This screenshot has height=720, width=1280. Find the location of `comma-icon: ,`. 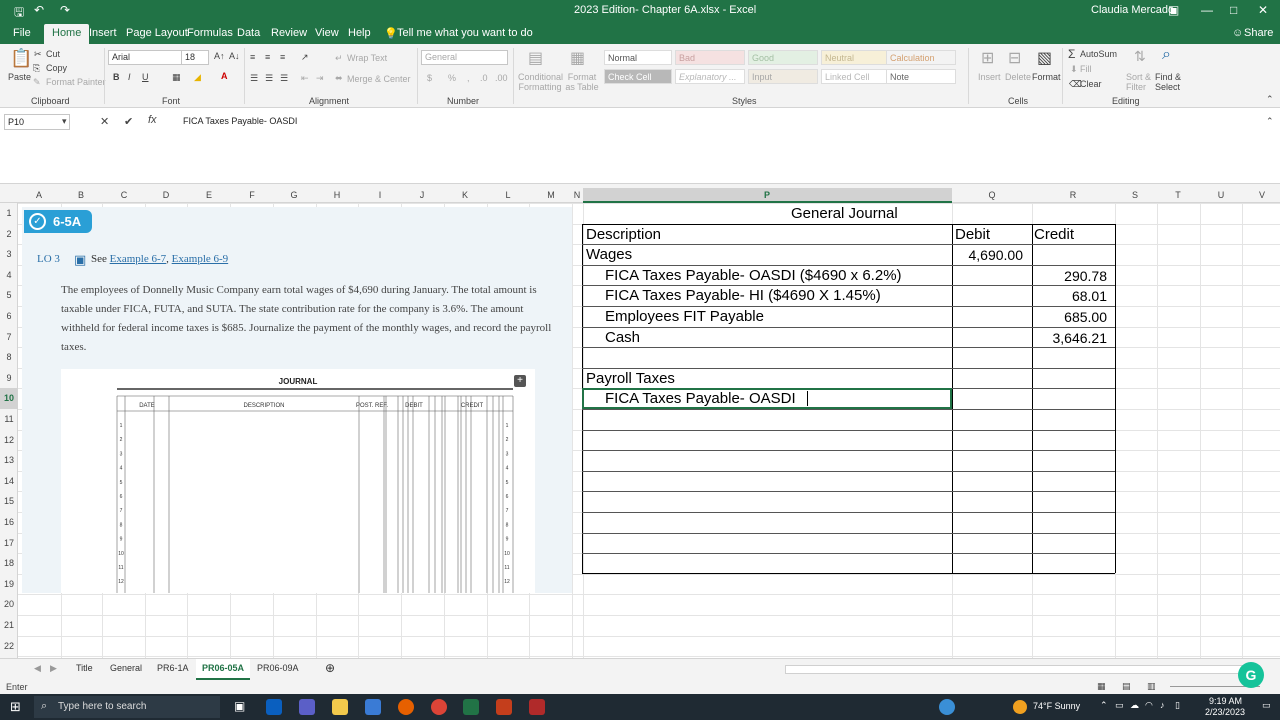

comma-icon: , is located at coordinates (468, 78).